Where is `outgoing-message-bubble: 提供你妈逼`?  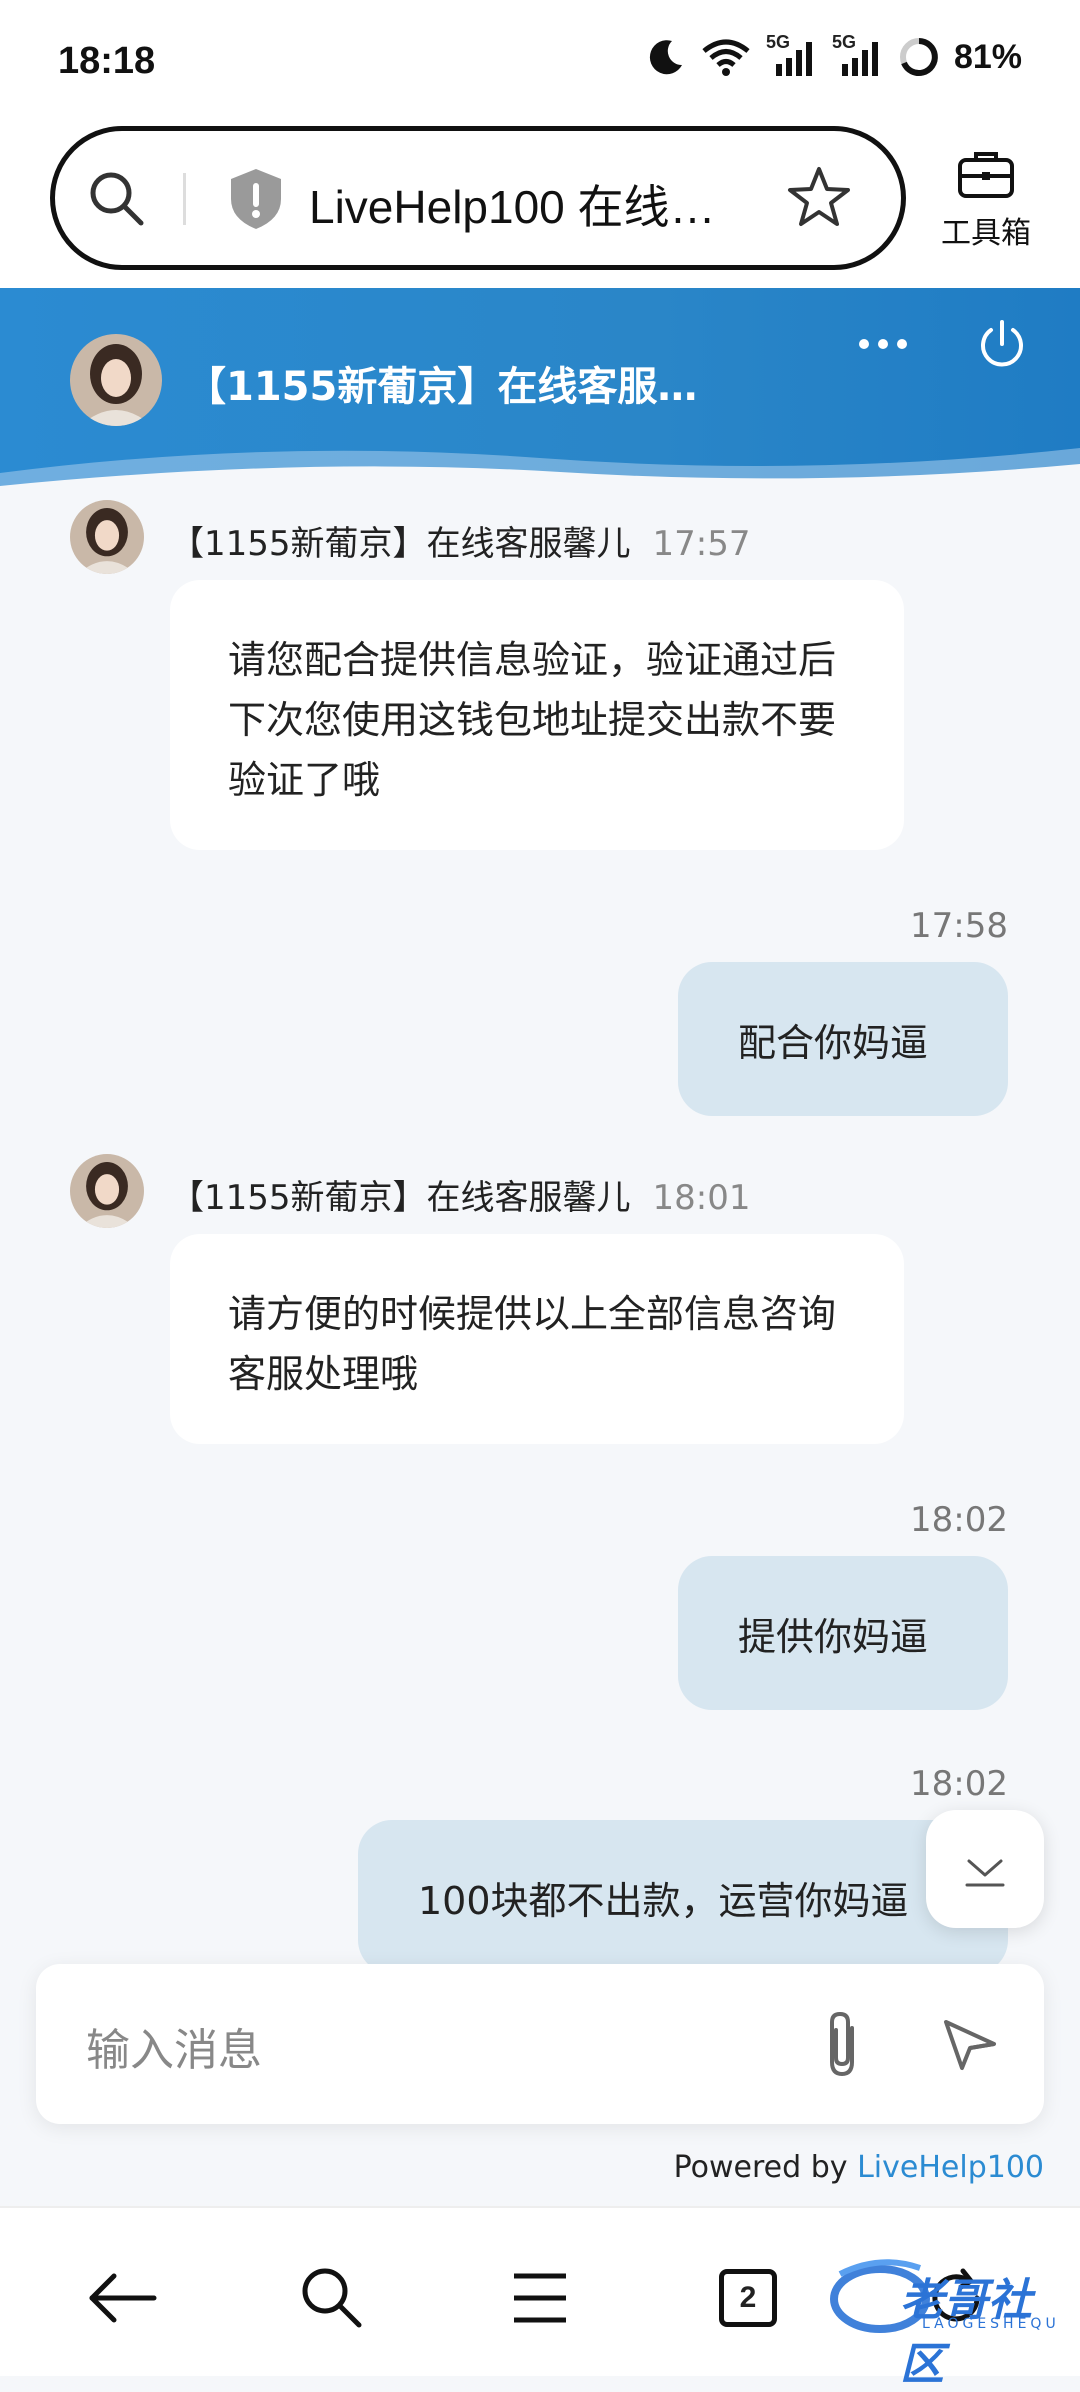 outgoing-message-bubble: 提供你妈逼 is located at coordinates (843, 1633).